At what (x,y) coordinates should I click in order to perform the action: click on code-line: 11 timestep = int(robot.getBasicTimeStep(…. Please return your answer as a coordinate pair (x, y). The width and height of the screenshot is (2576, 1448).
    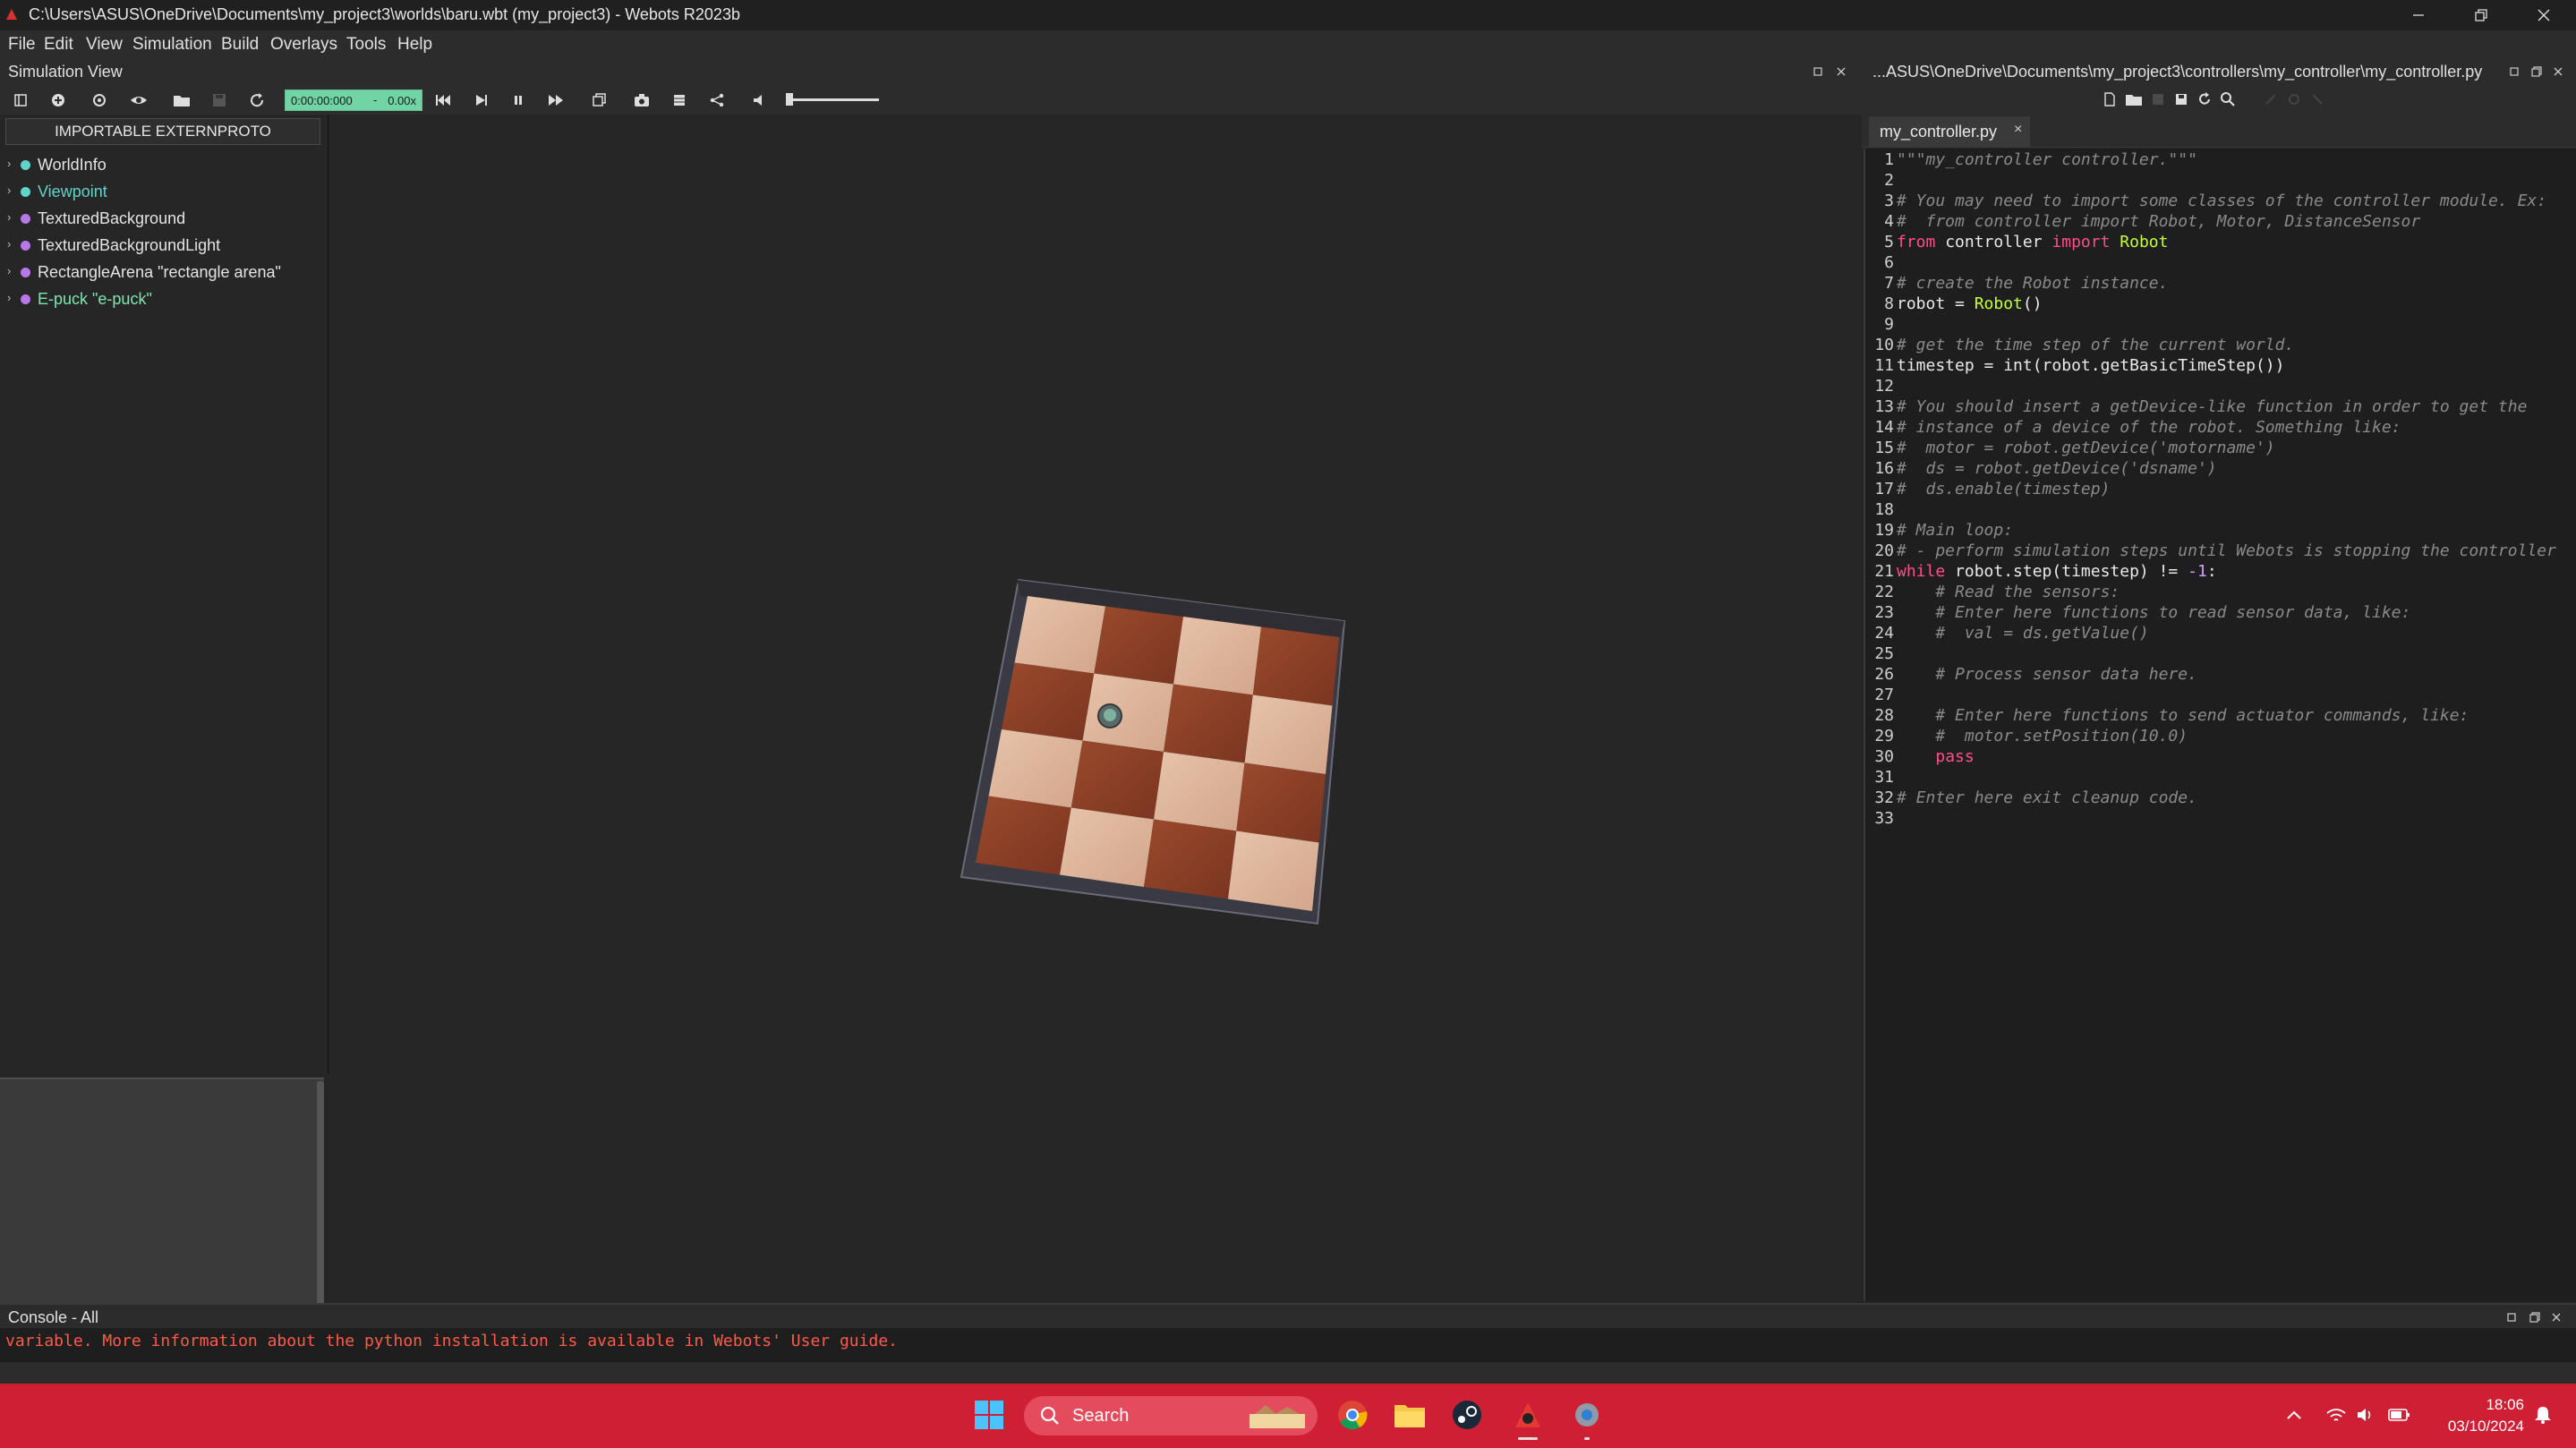
    Looking at the image, I should click on (2074, 366).